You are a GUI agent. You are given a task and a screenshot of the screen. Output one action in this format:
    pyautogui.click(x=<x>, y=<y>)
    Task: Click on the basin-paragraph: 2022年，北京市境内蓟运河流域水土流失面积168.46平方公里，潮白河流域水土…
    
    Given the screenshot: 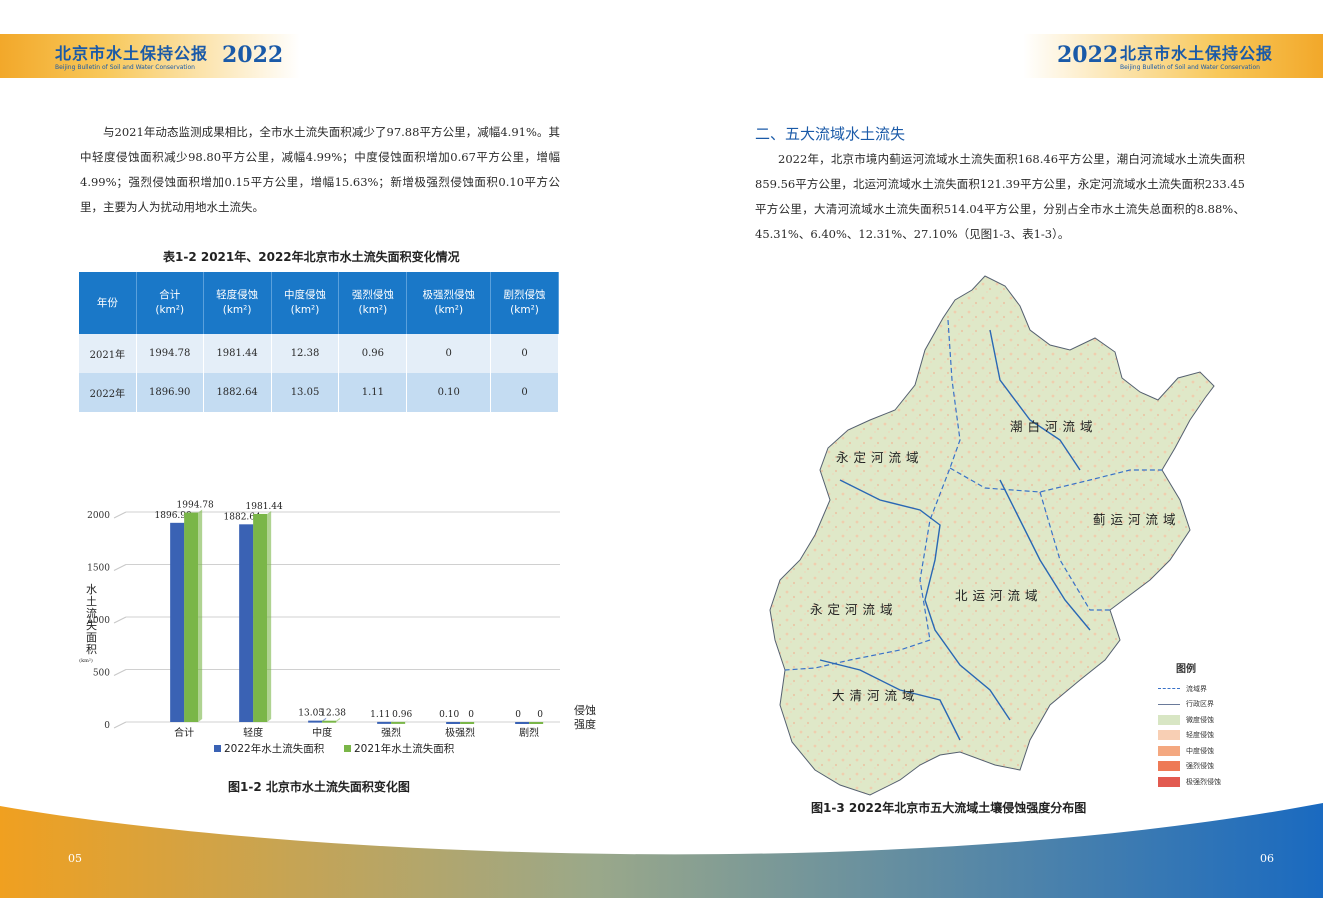 What is the action you would take?
    pyautogui.click(x=1000, y=196)
    